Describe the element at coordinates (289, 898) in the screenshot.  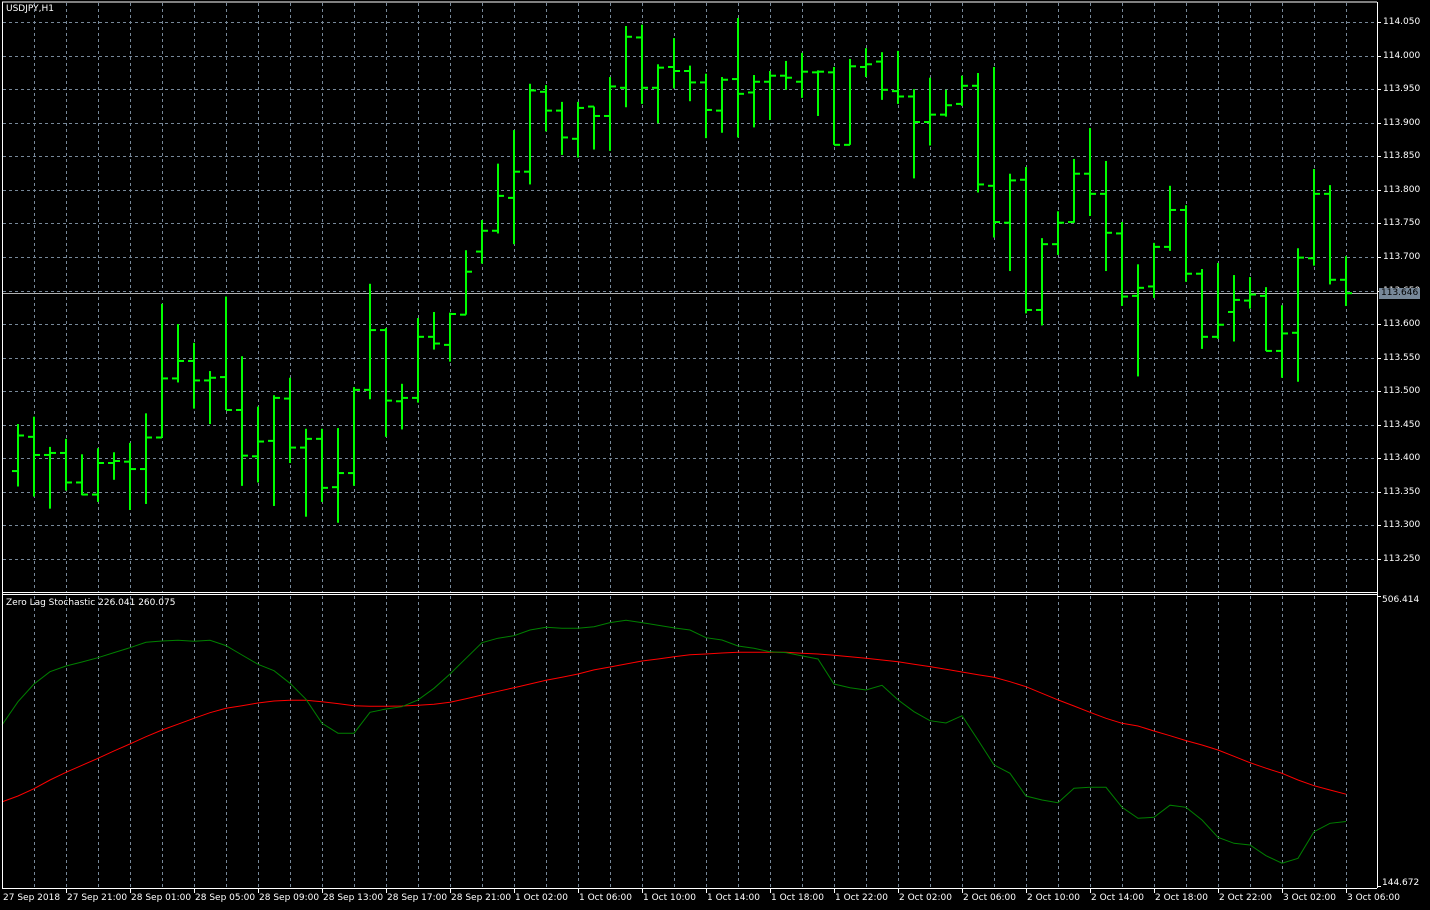
I see `time-label: 28 Sep 09:00` at that location.